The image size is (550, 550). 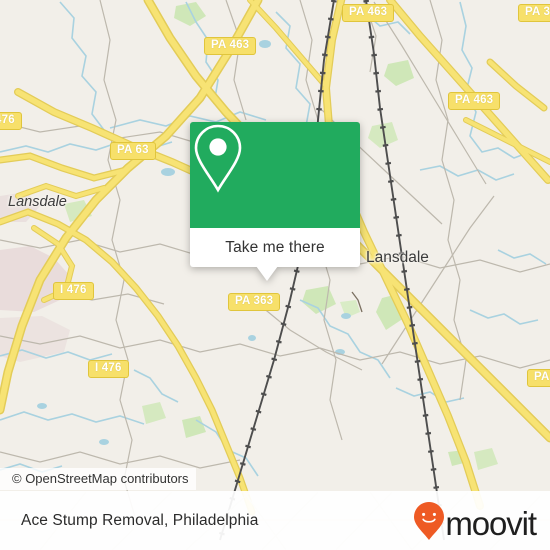 I want to click on callout-body: Take me there, so click(x=275, y=254).